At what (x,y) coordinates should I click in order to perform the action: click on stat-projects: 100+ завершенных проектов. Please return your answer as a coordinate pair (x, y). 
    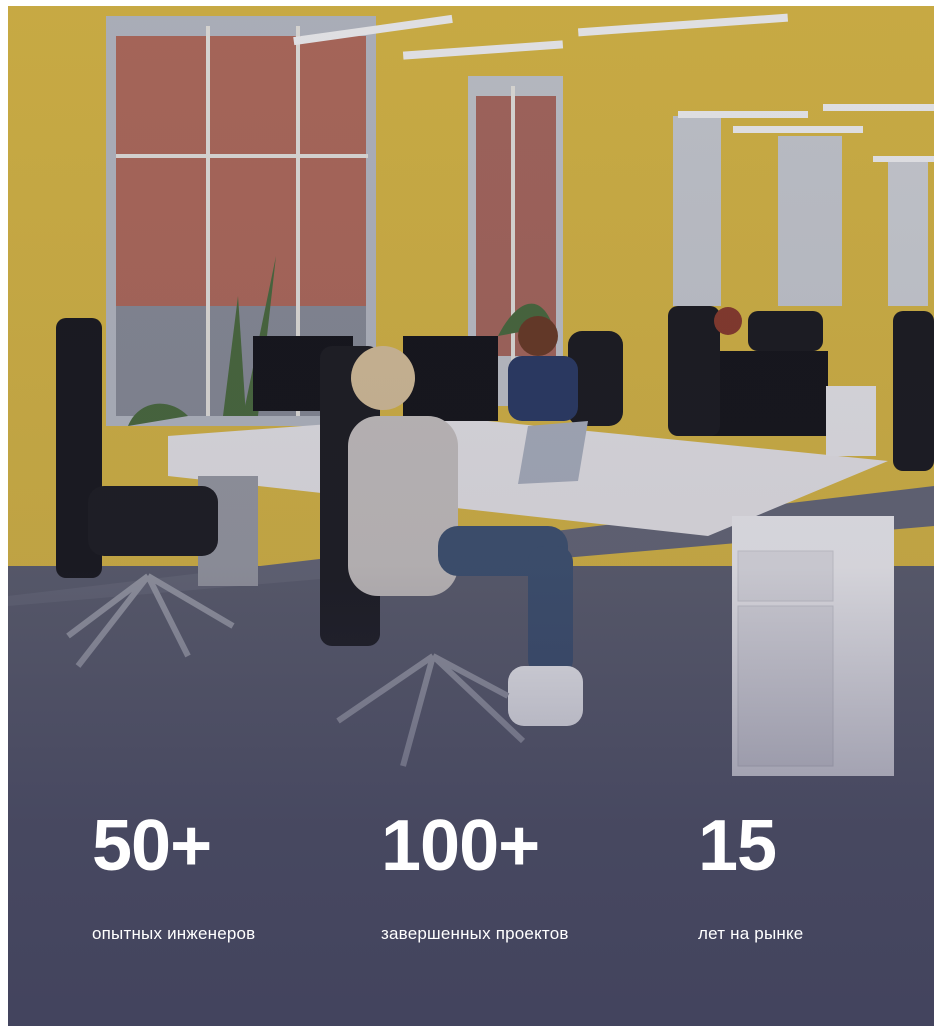
    Looking at the image, I should click on (475, 877).